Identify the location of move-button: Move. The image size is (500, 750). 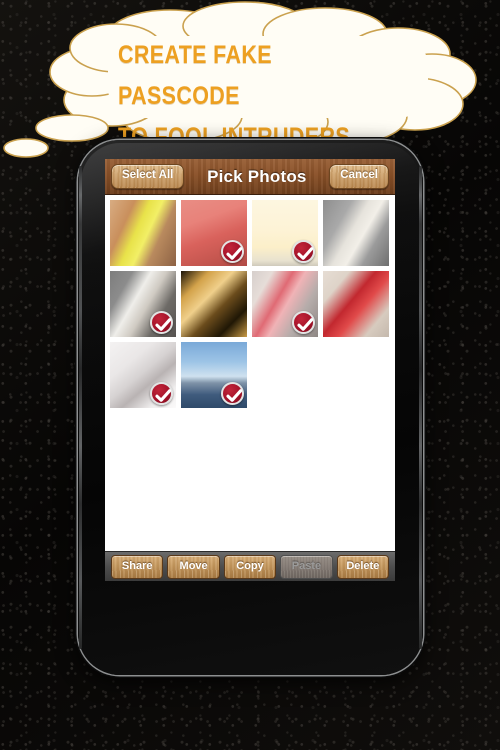
(193, 566).